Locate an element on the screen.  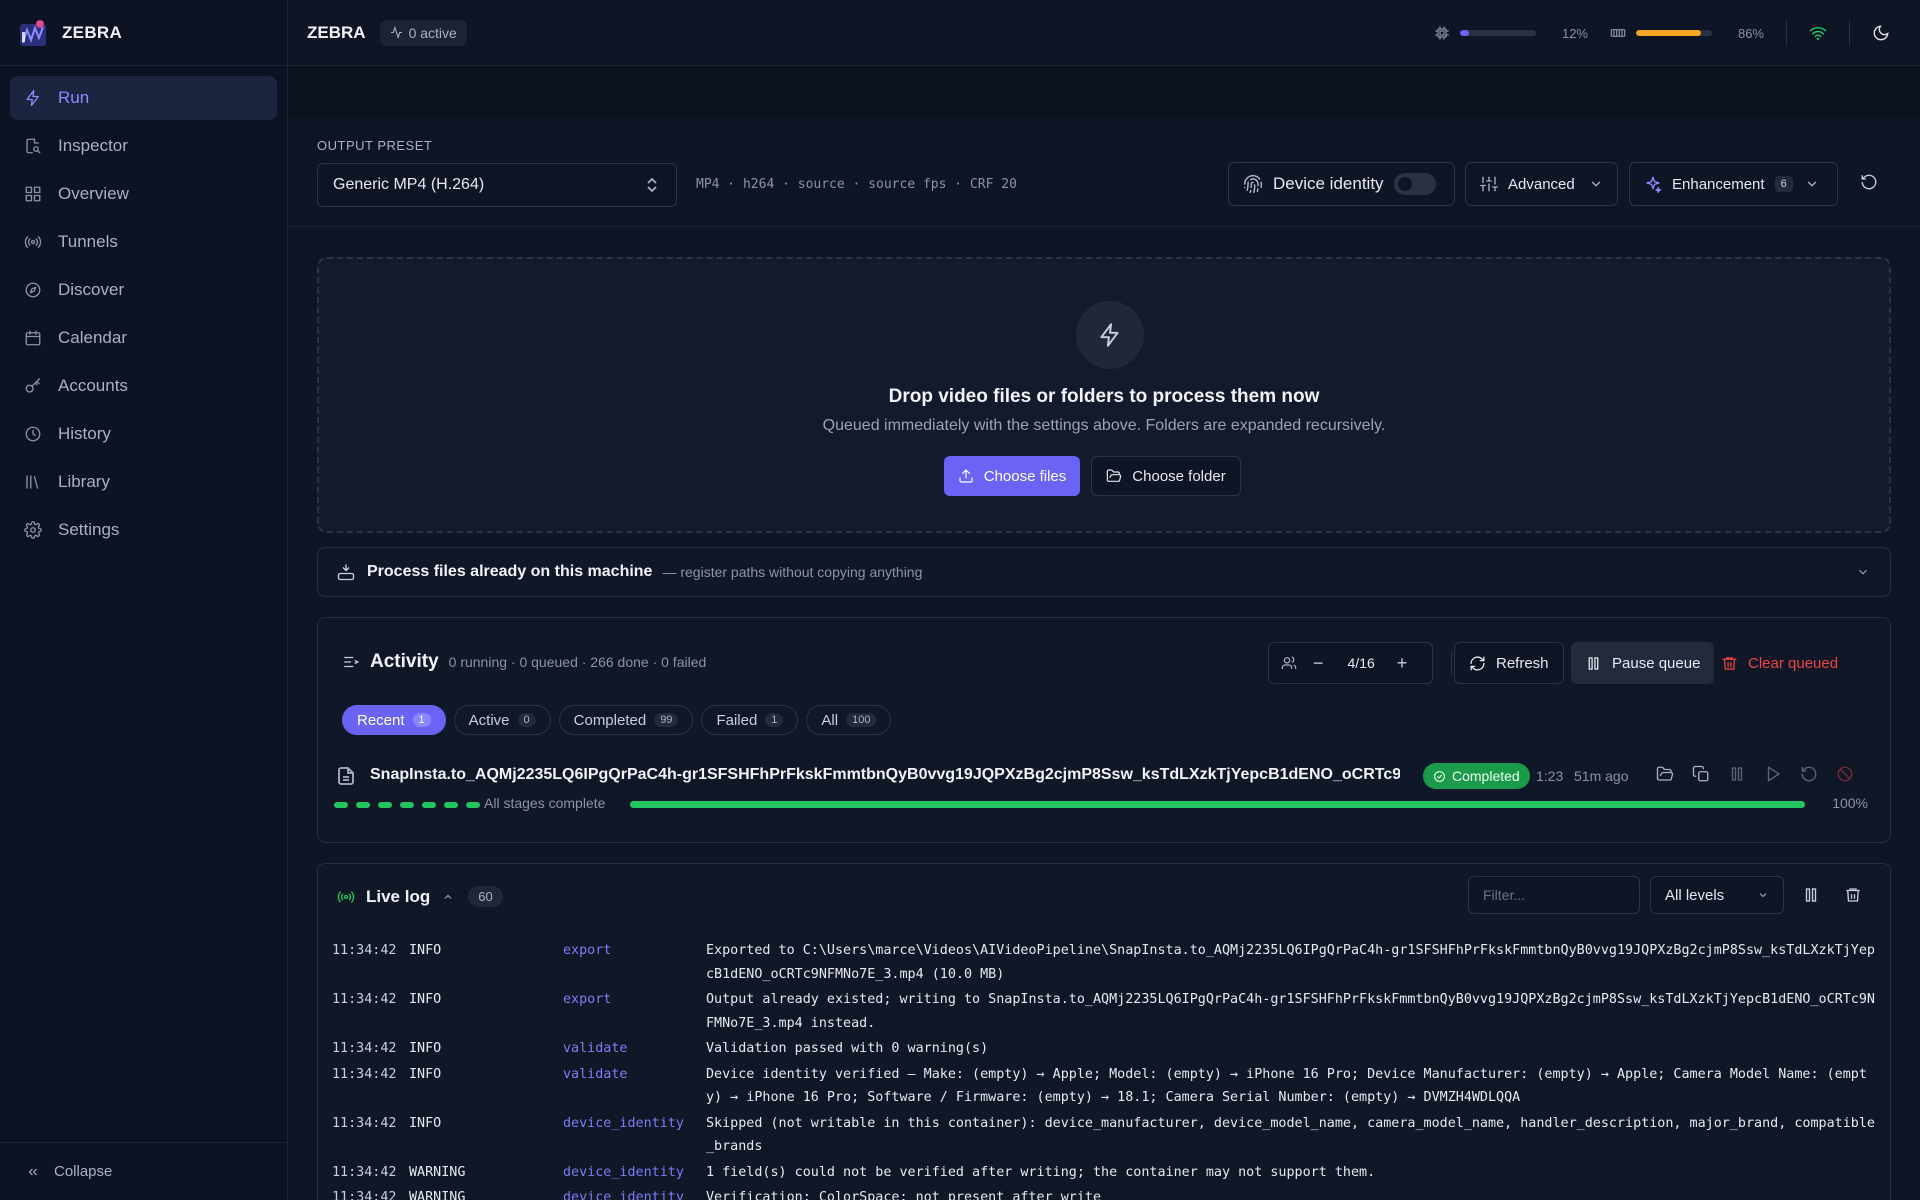
sidebar-item-overview: Overview is located at coordinates (143, 194).